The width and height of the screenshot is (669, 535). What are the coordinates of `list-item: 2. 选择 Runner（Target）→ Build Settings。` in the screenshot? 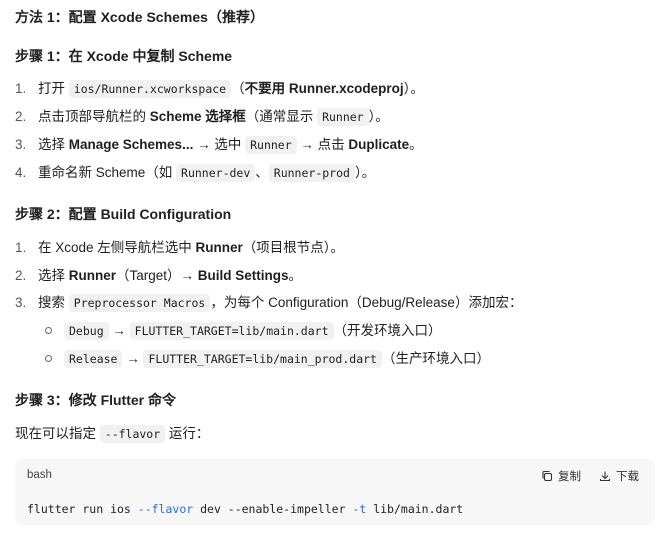 It's located at (159, 275).